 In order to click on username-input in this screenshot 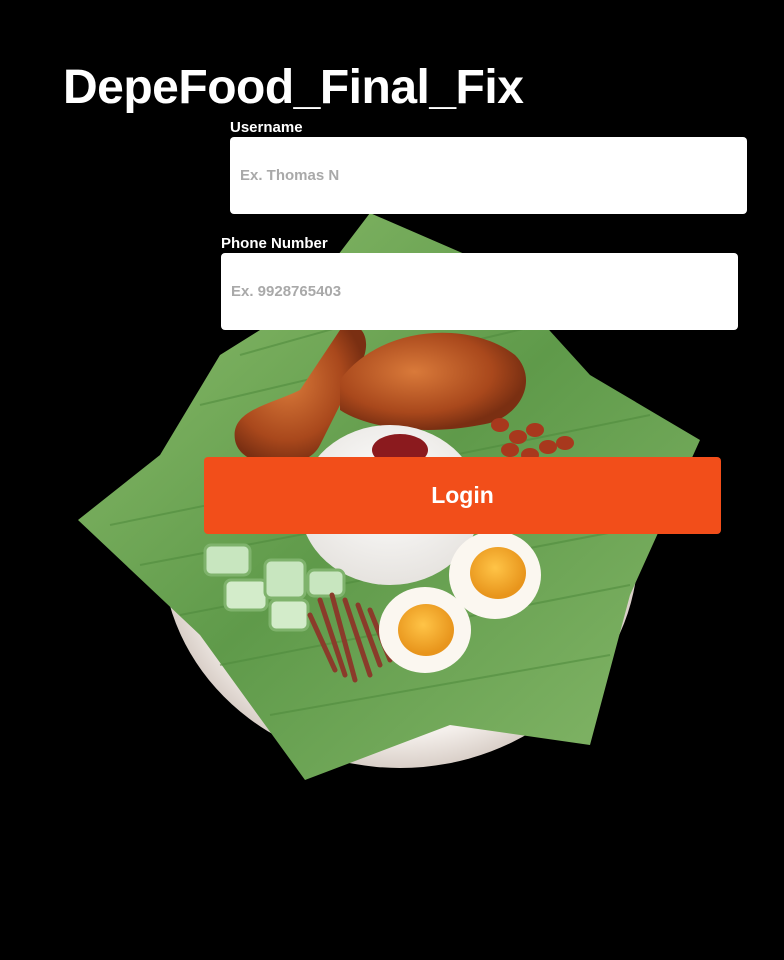, I will do `click(488, 175)`.